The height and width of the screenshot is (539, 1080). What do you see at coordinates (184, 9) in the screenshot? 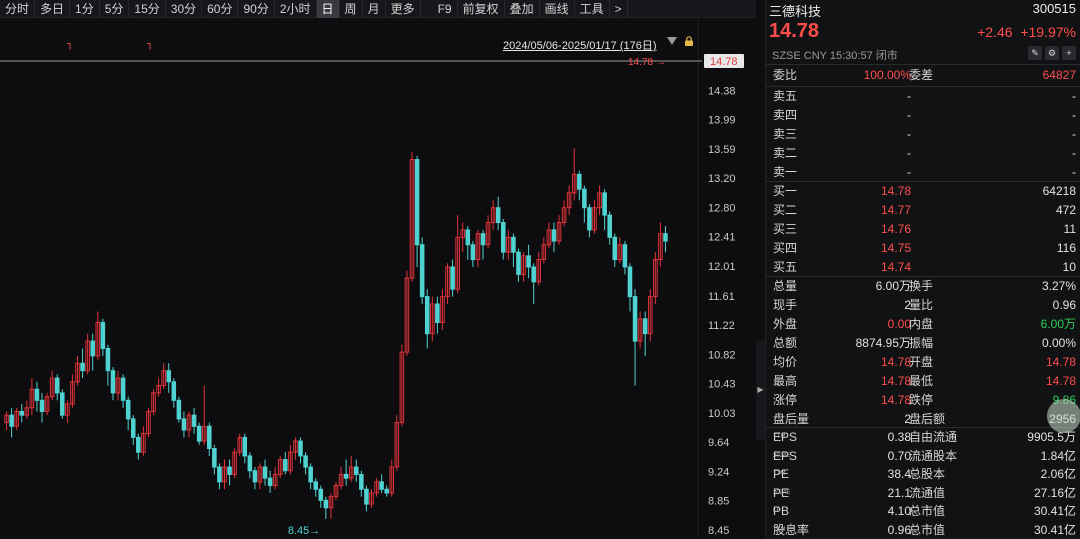
I see `period-tab: 30分` at bounding box center [184, 9].